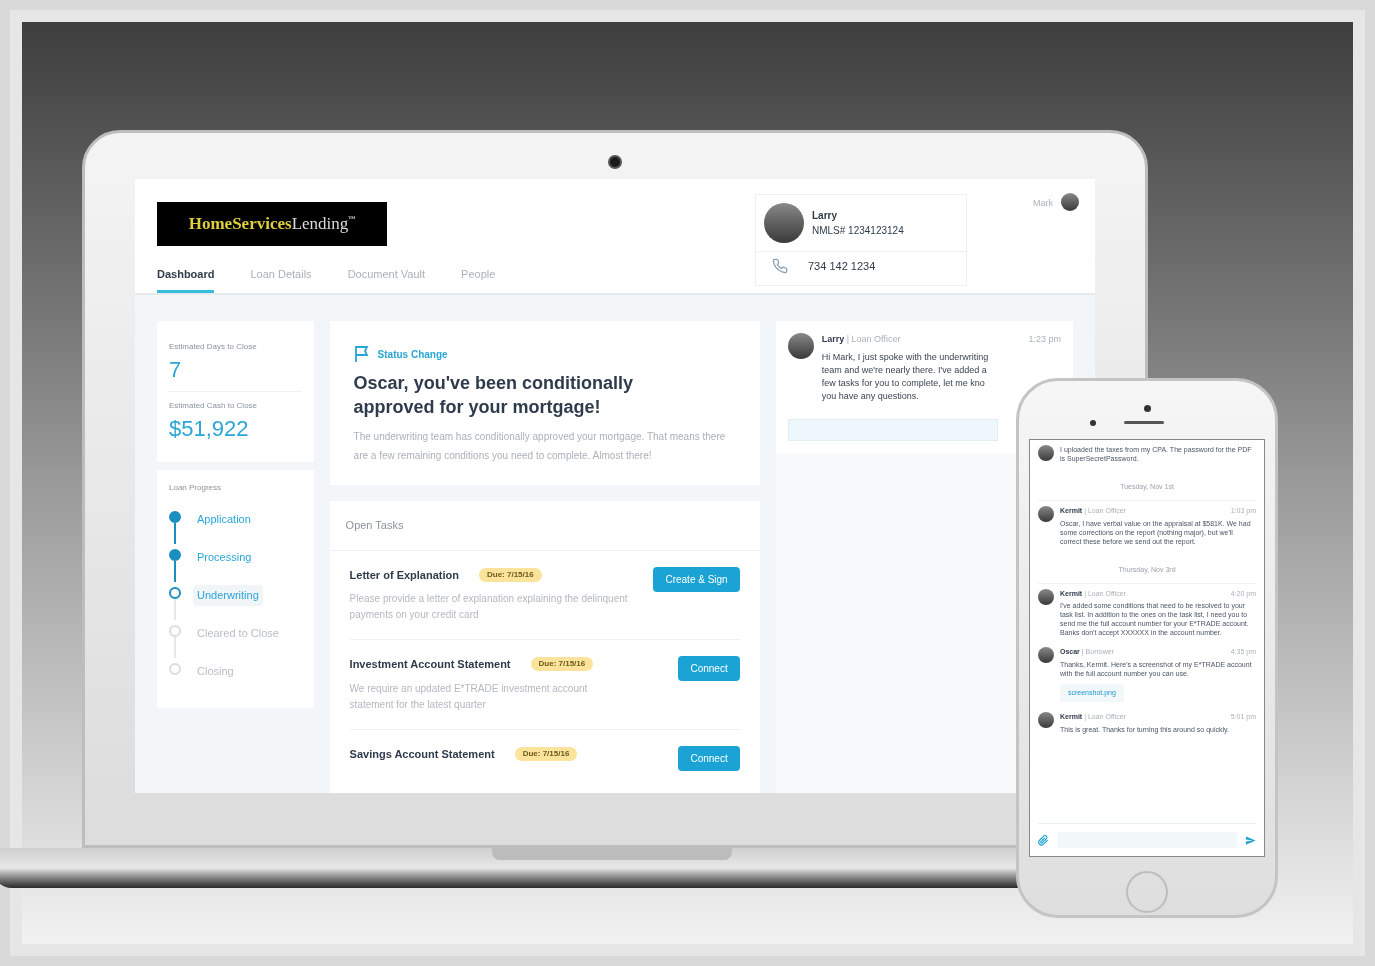 The height and width of the screenshot is (966, 1375). I want to click on sender-name: Larry | Loan Officer, so click(861, 339).